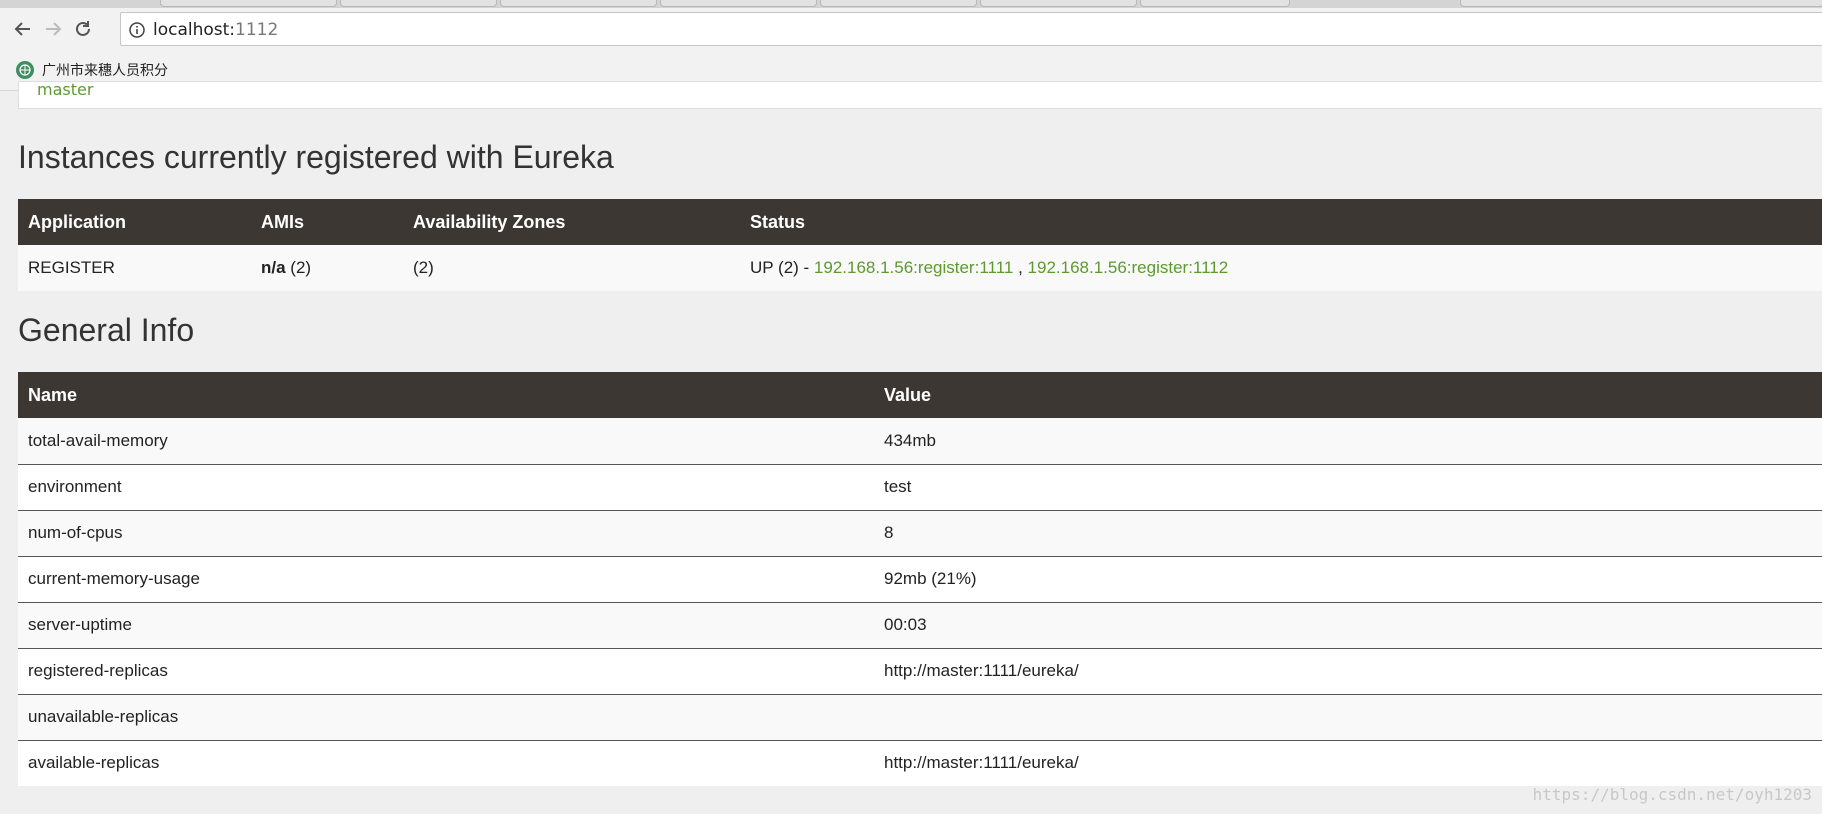  Describe the element at coordinates (65, 90) in the screenshot. I see `replica-link: master` at that location.